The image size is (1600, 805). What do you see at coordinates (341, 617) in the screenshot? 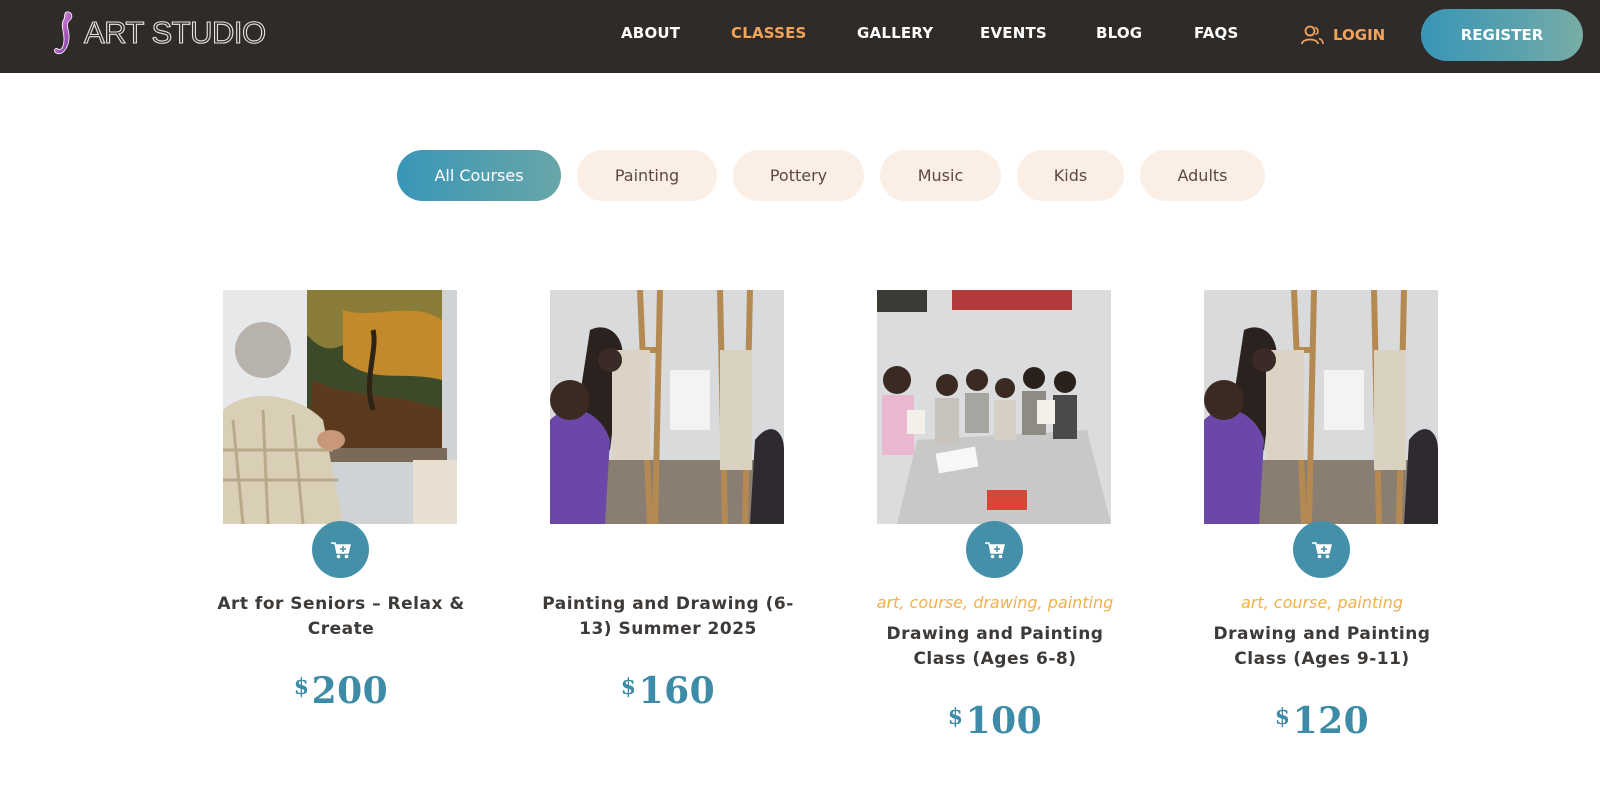
I see `course-title: Art for Seniors – Relax & Create` at bounding box center [341, 617].